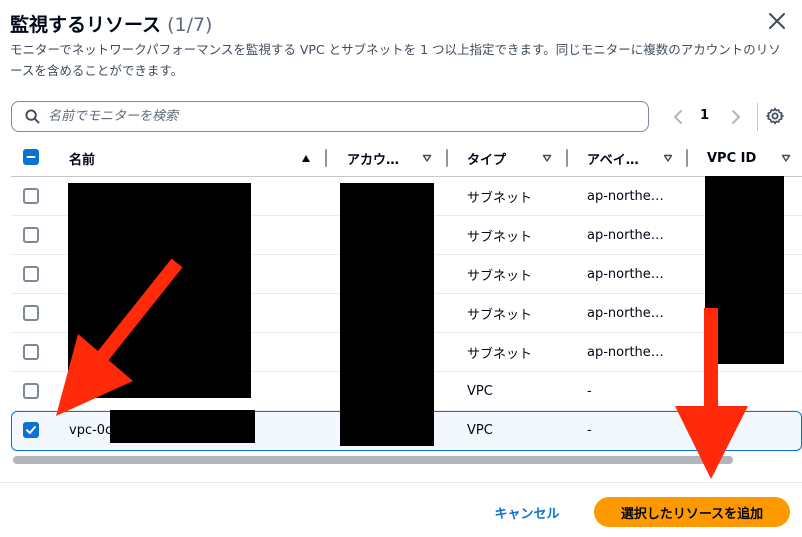  Describe the element at coordinates (190, 25) in the screenshot. I see `selection-count: (1/7)` at that location.